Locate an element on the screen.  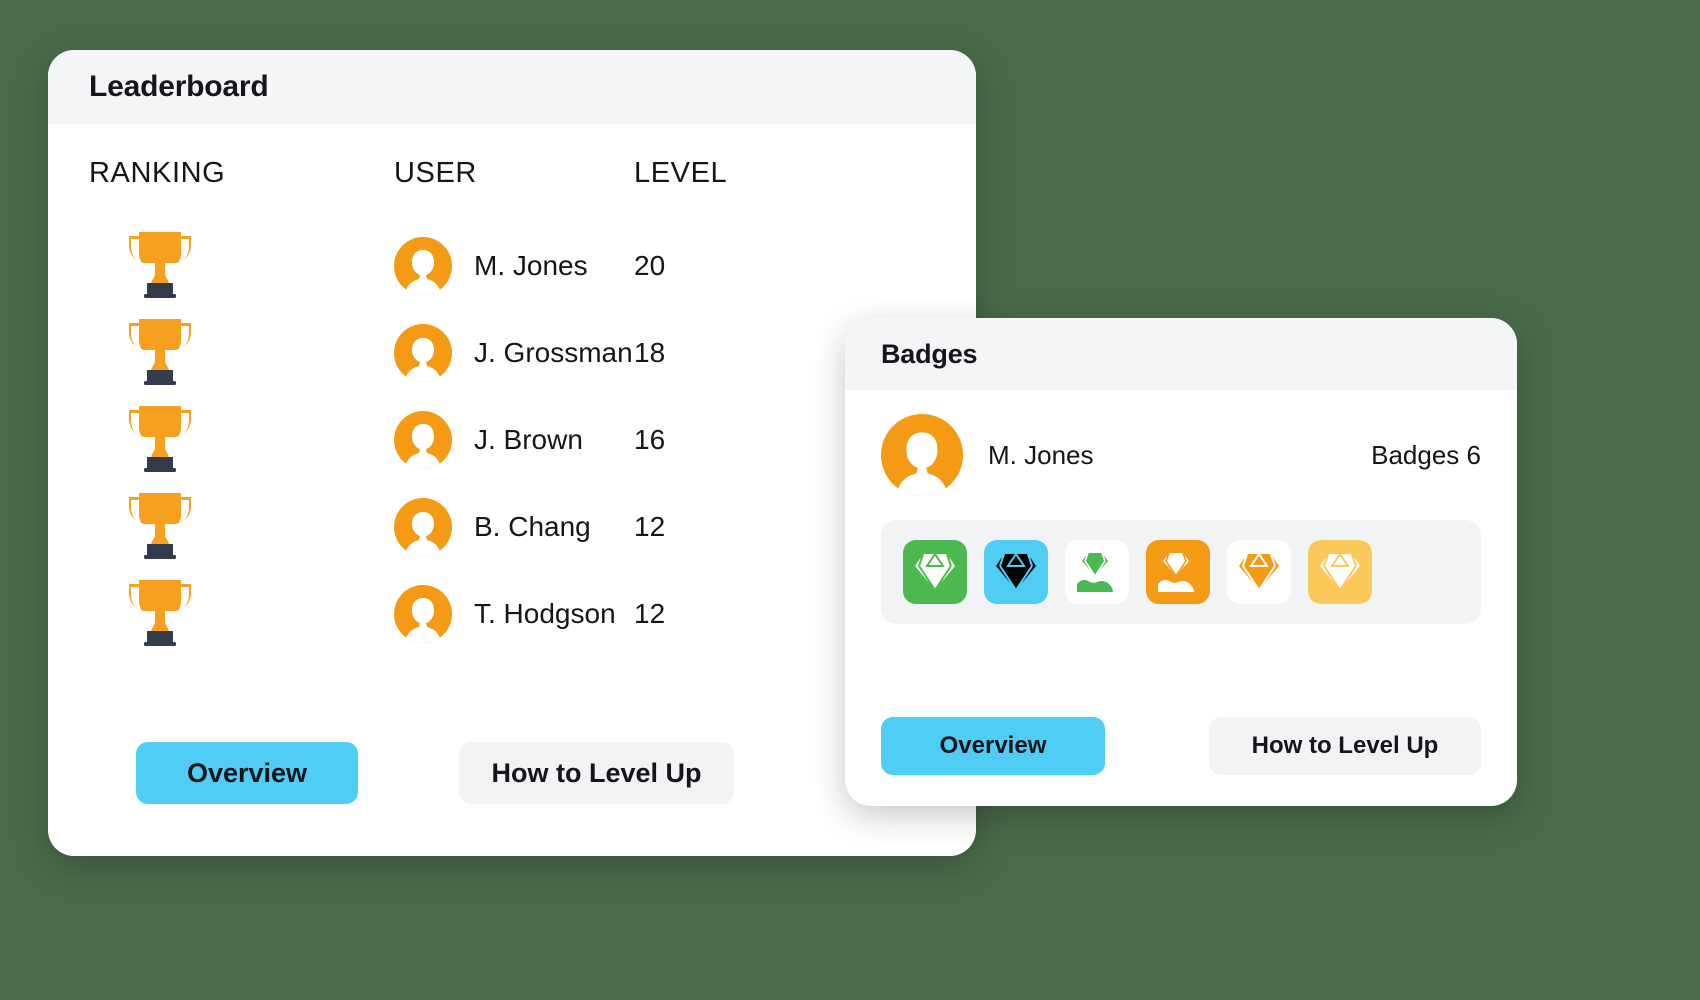
badges-actions: Overview How to Level Up is located at coordinates (1181, 746).